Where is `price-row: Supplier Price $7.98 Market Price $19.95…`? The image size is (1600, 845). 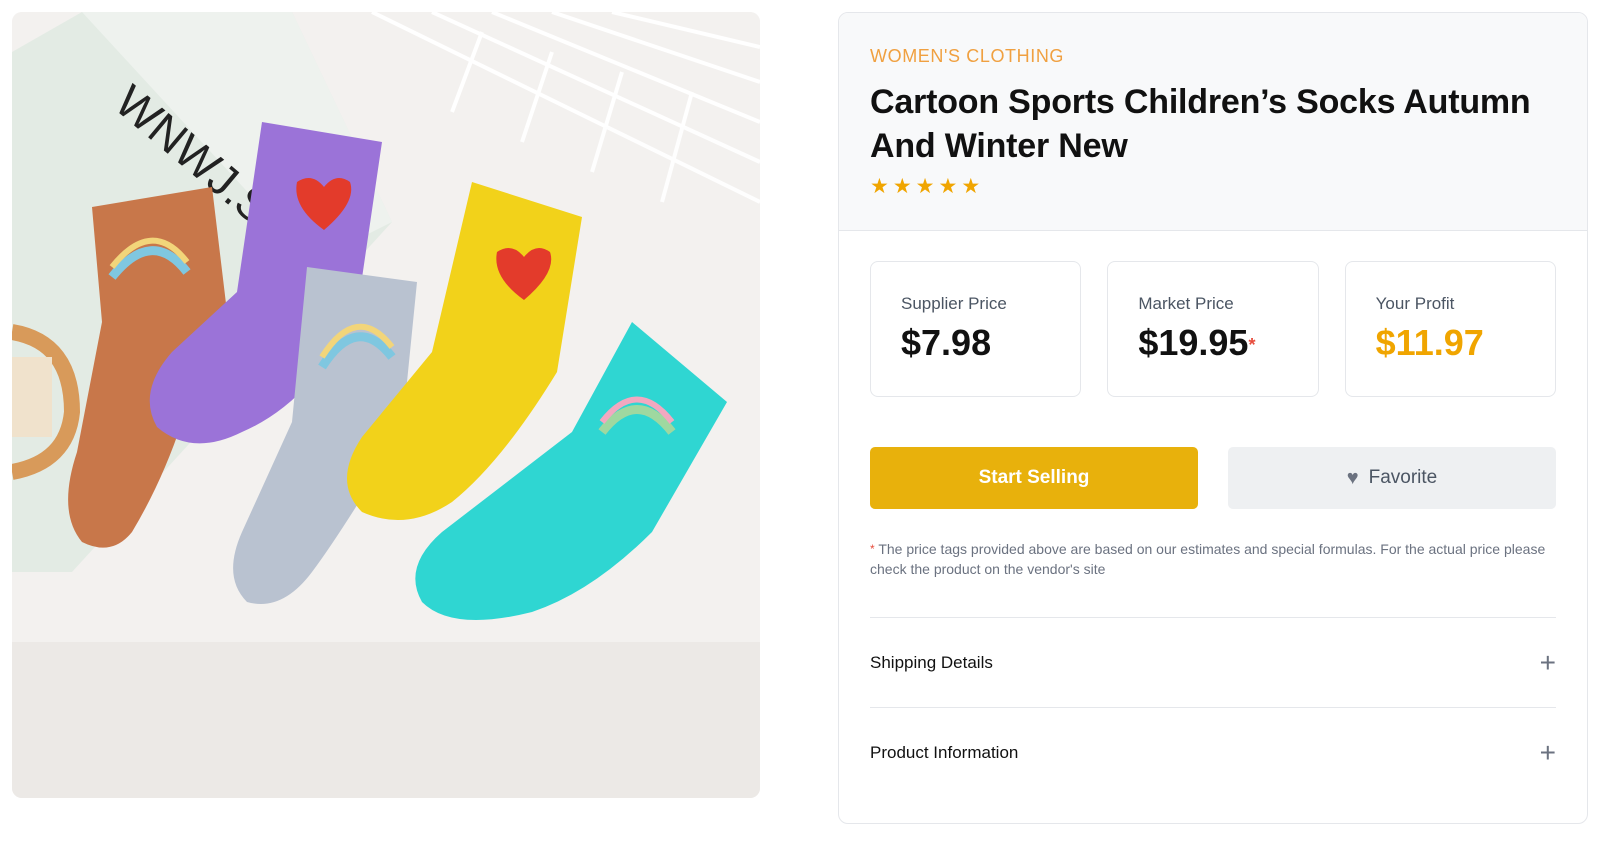 price-row: Supplier Price $7.98 Market Price $19.95… is located at coordinates (1213, 329).